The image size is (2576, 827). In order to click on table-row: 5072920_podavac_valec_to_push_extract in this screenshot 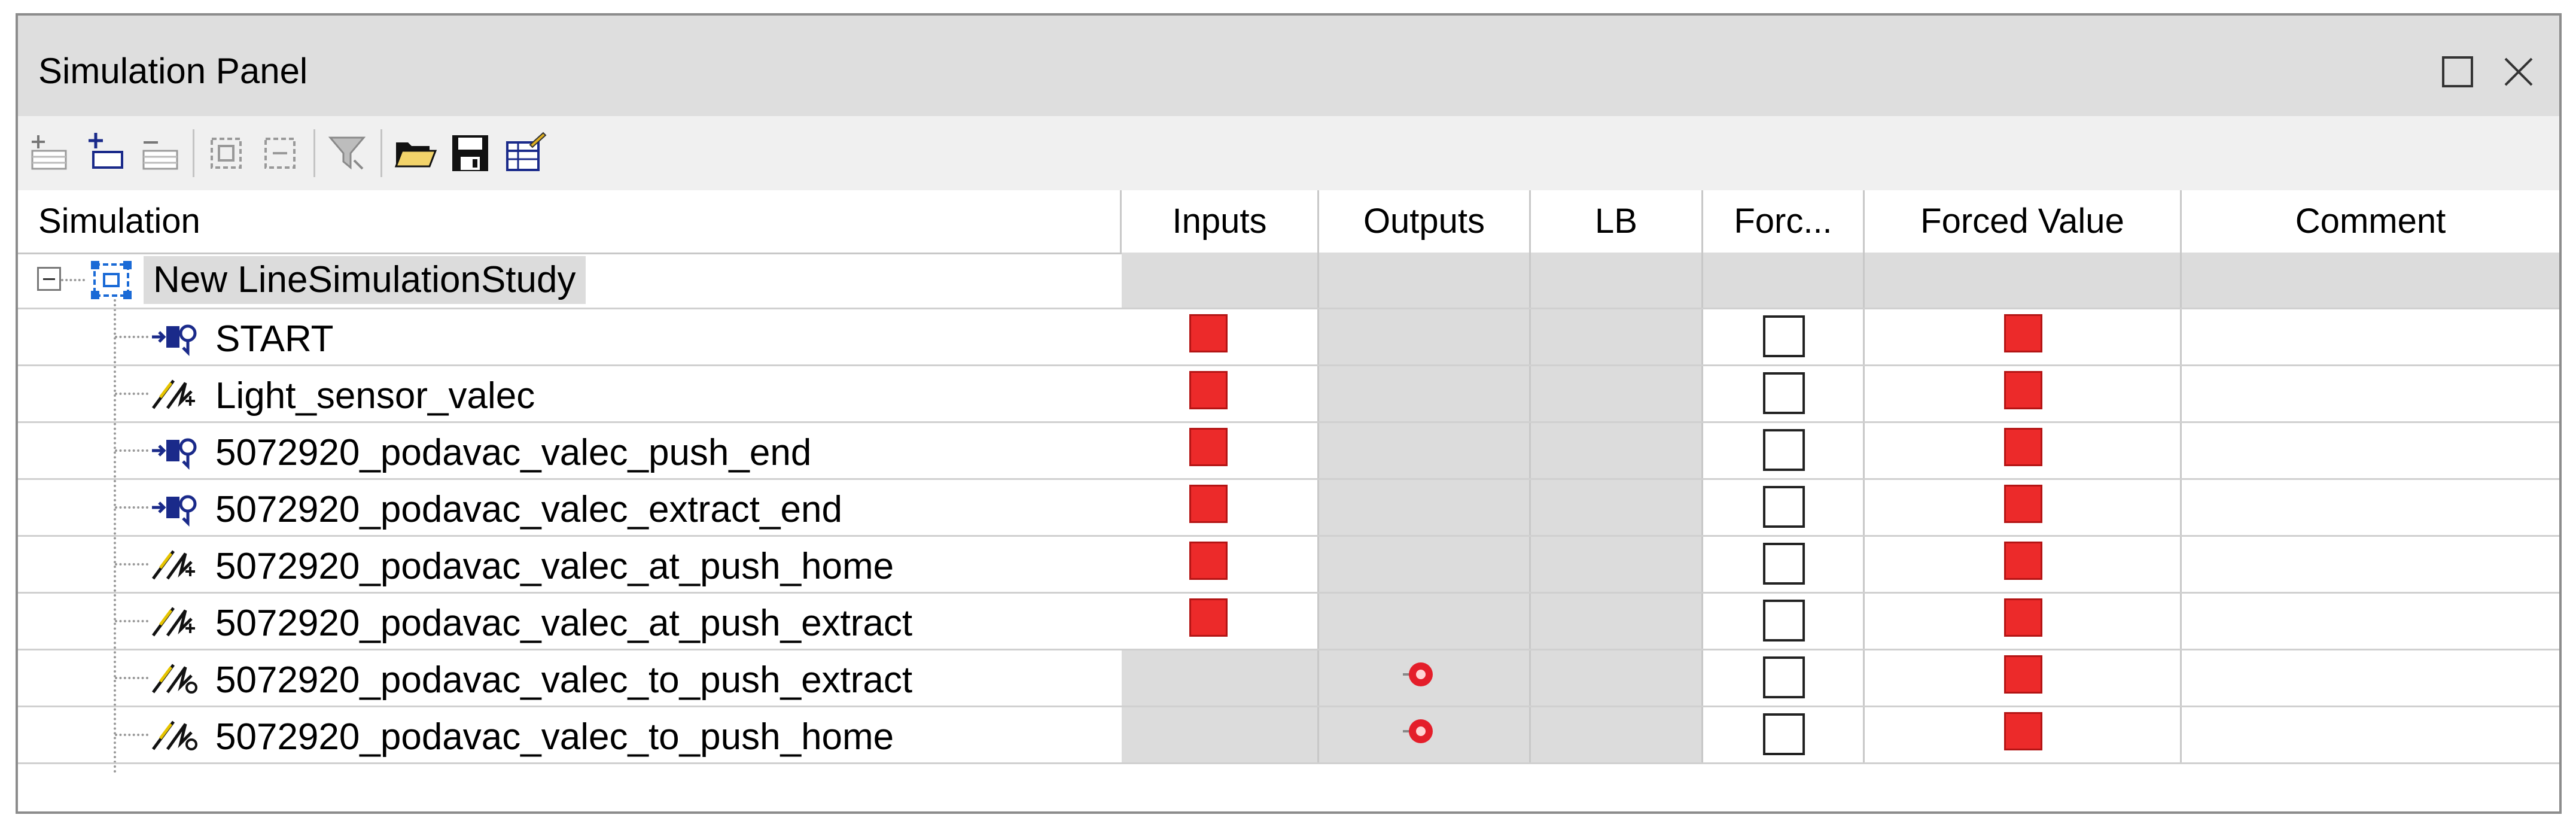, I will do `click(1288, 678)`.